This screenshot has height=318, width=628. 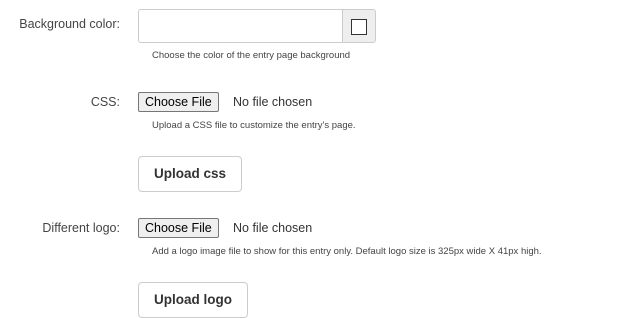 I want to click on background-color-label: Background color:, so click(x=69, y=24).